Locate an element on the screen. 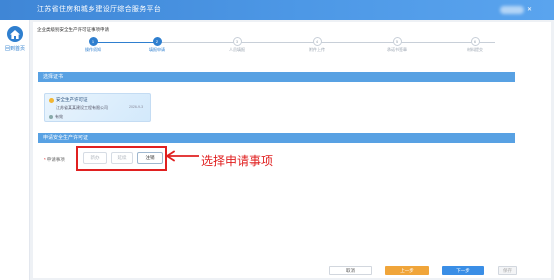  step-1-dot: 1 is located at coordinates (93, 41).